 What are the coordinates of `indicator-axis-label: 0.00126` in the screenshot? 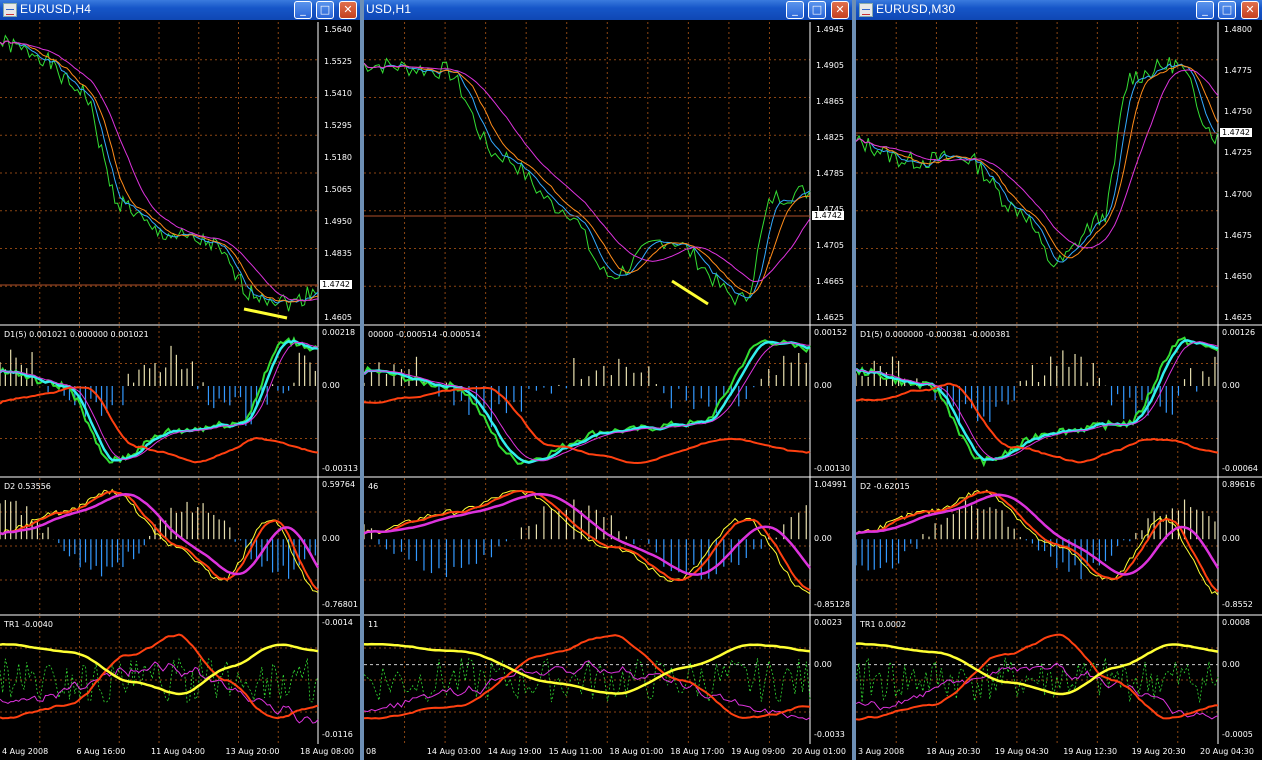 It's located at (1239, 332).